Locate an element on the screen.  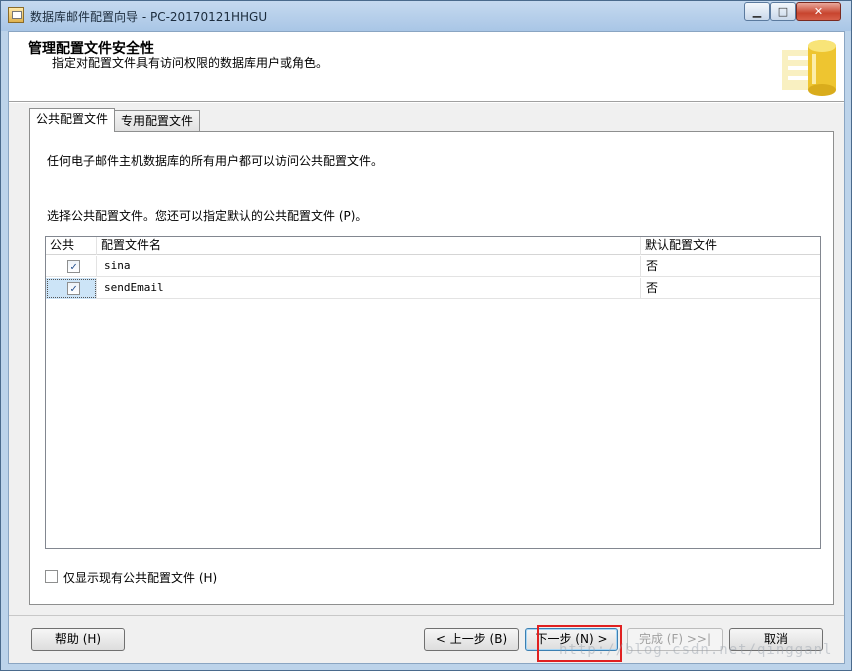
footer-divider is located at coordinates (426, 615).